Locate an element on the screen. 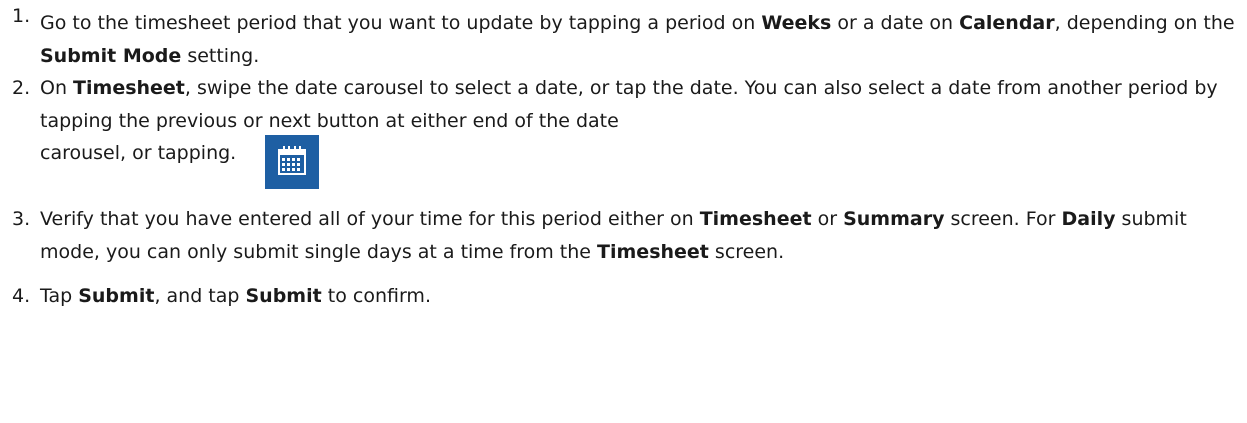 The width and height of the screenshot is (1247, 423). text-run: or is located at coordinates (827, 219).